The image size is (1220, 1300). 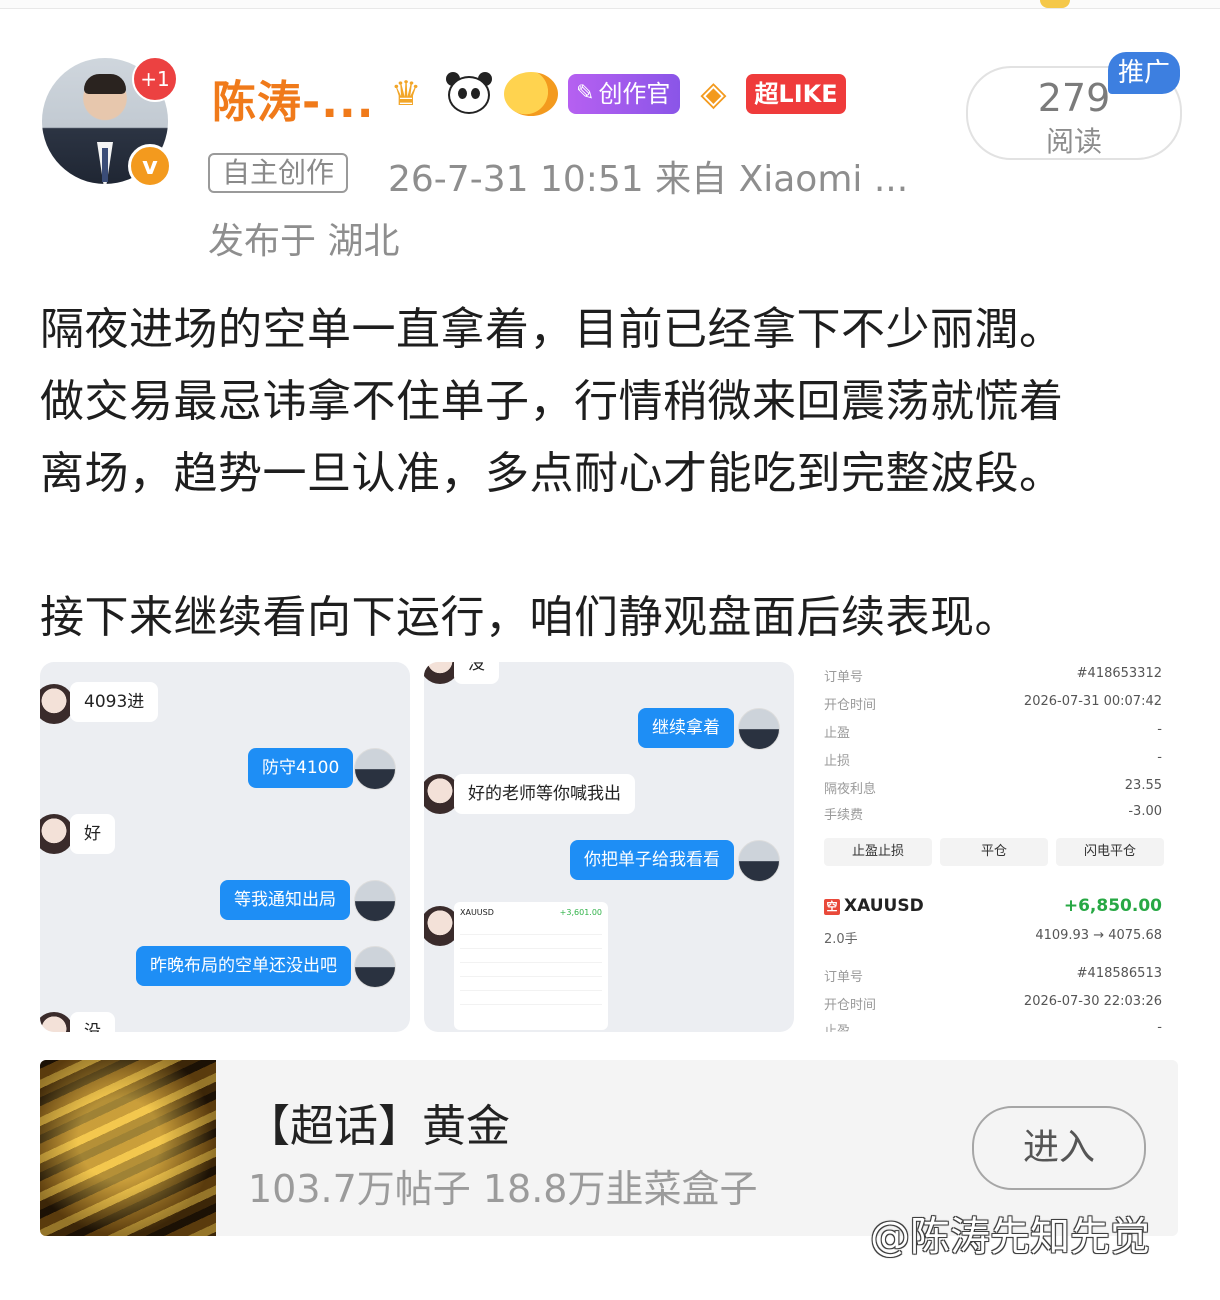 What do you see at coordinates (994, 852) in the screenshot?
I see `close-position-button: 平仓` at bounding box center [994, 852].